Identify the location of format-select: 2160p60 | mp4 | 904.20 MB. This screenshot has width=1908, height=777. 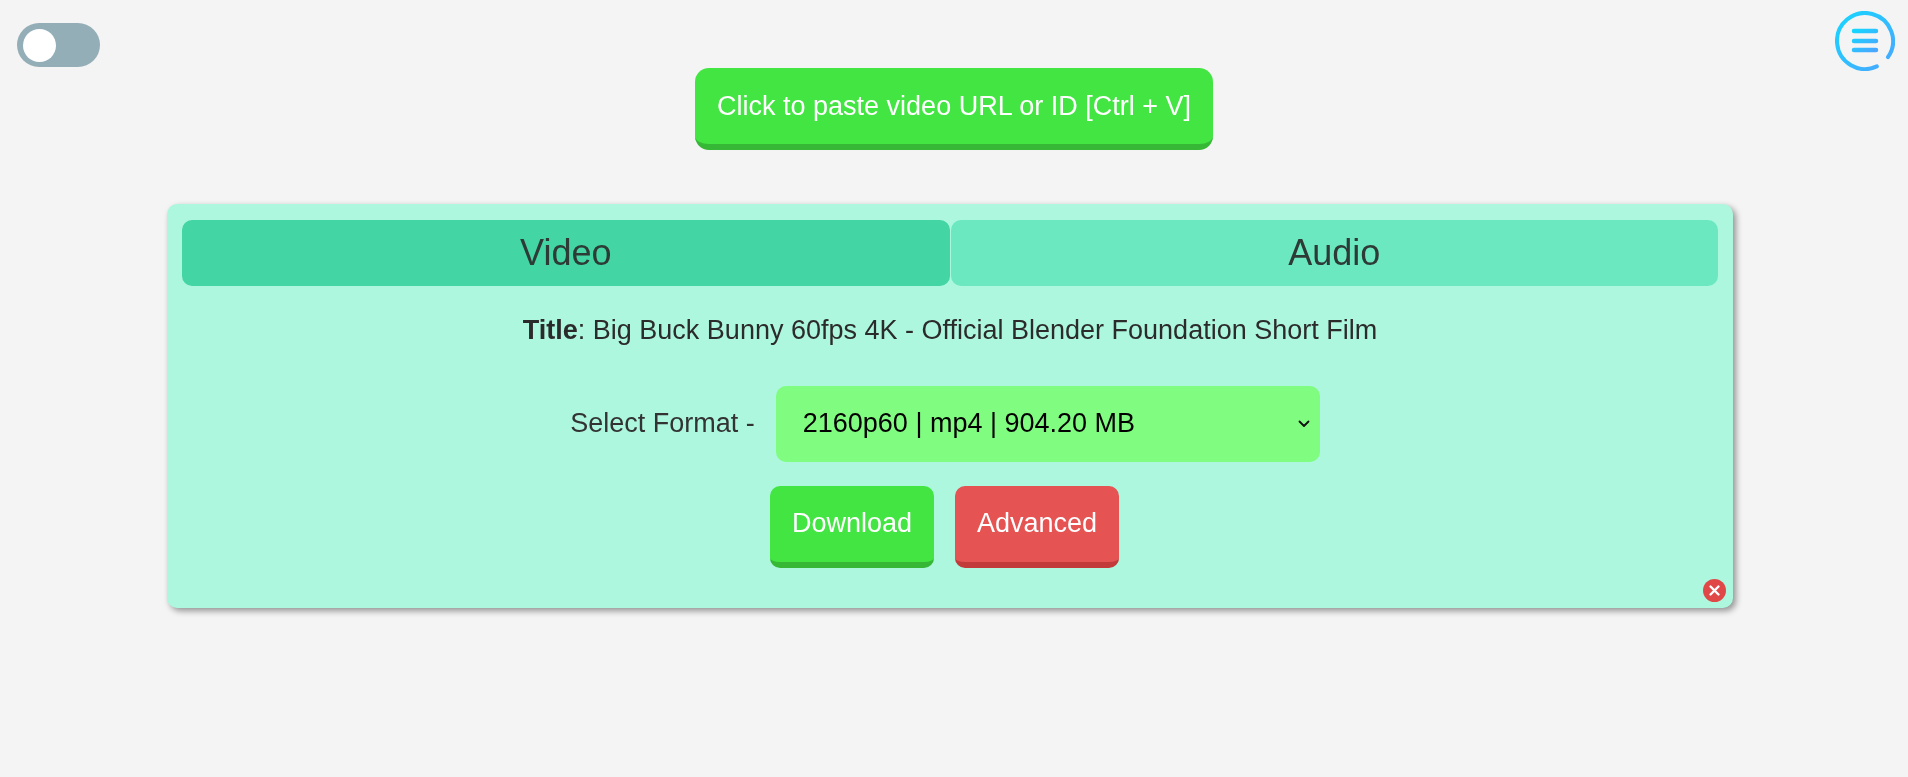
(1047, 423).